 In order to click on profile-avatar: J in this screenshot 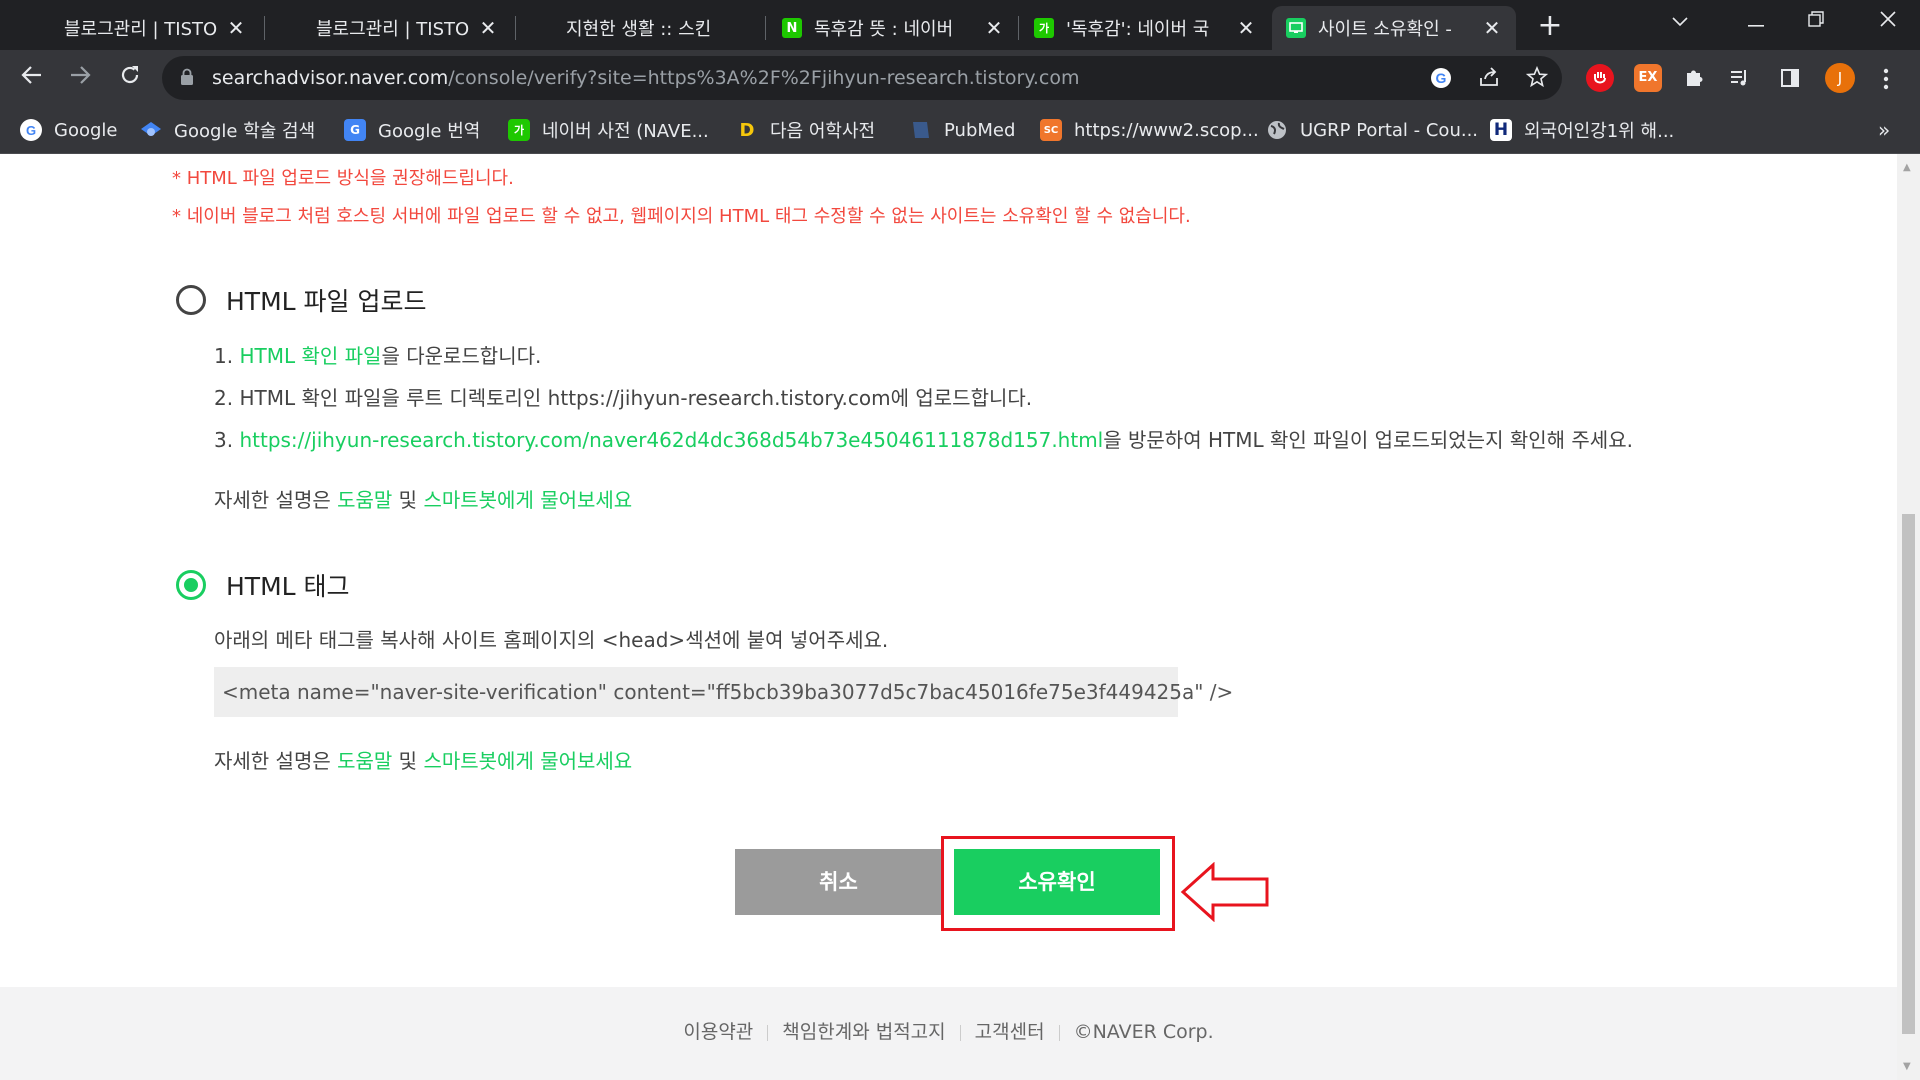, I will do `click(1840, 78)`.